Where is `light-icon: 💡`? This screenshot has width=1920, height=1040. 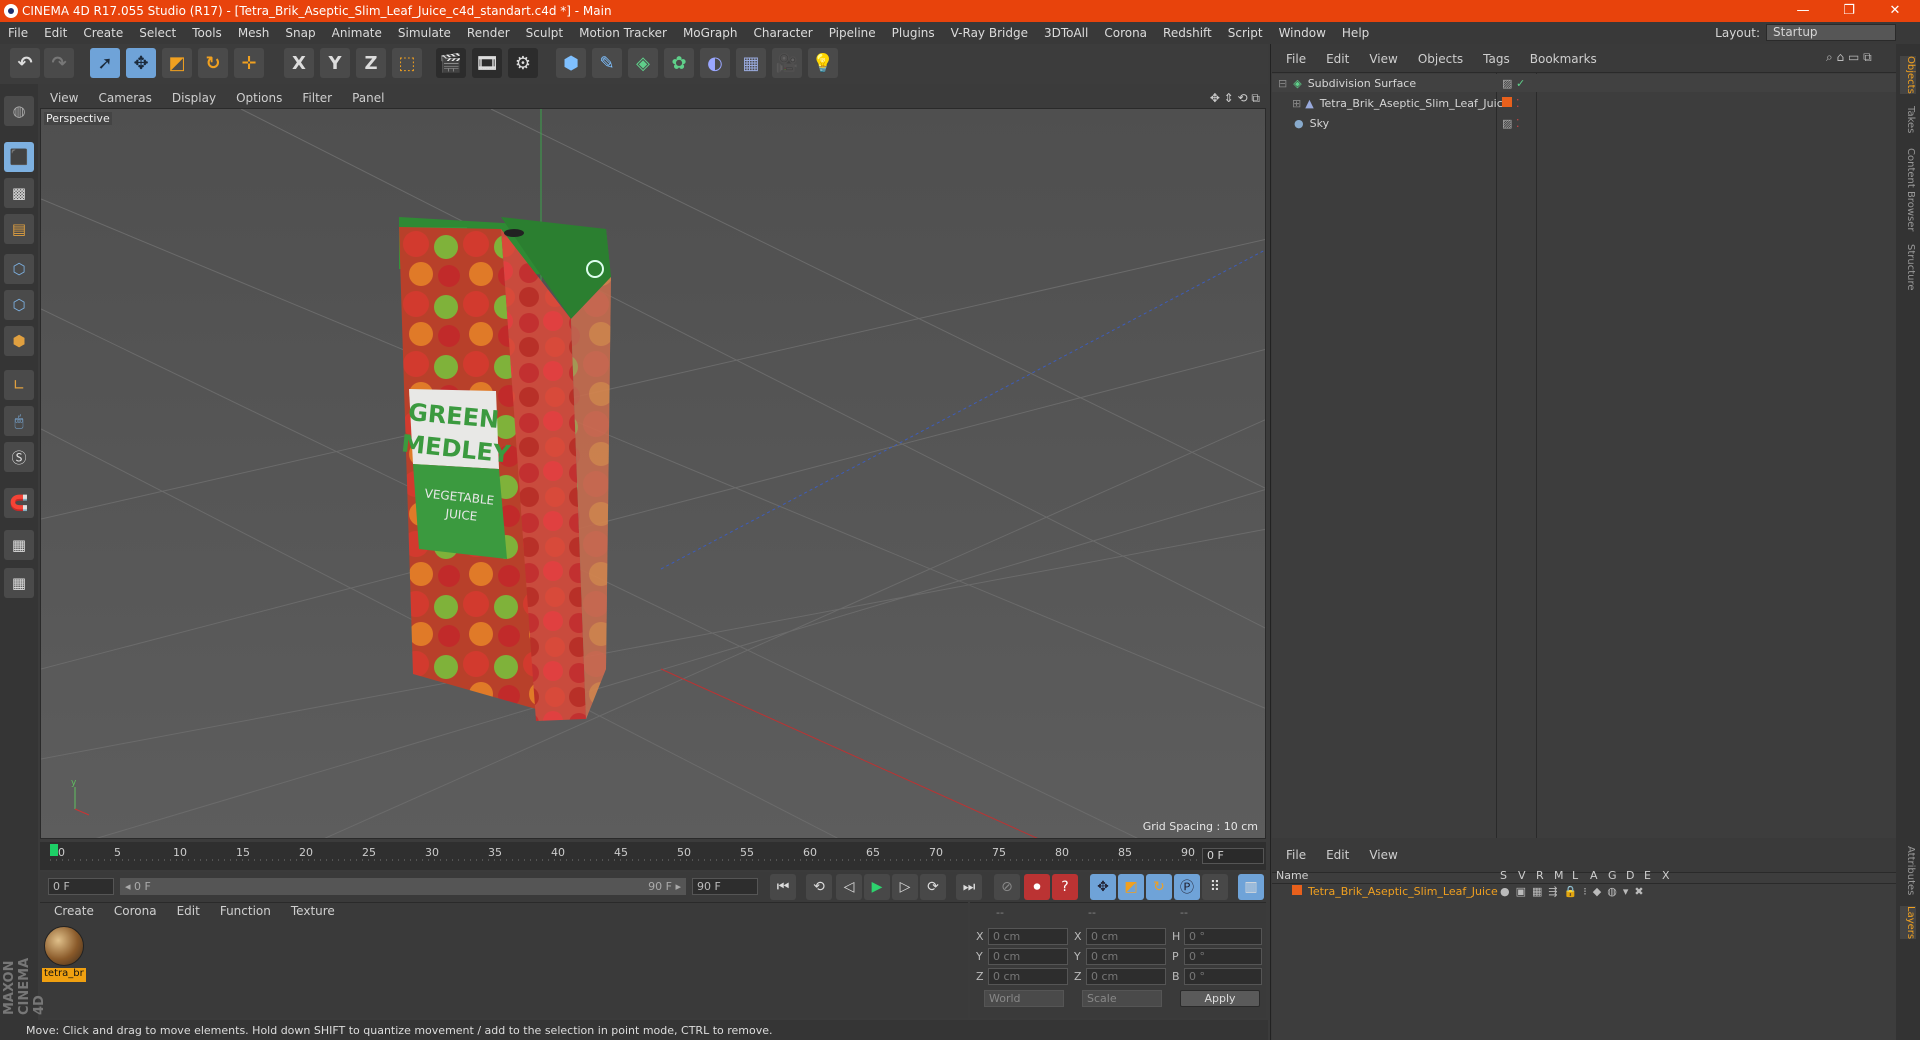
light-icon: 💡 is located at coordinates (823, 63).